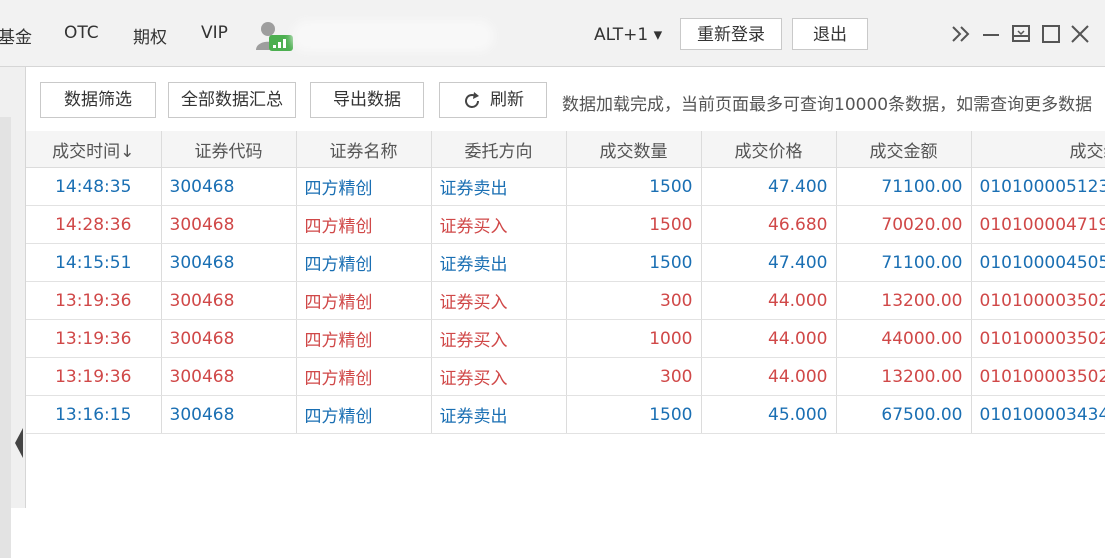 The width and height of the screenshot is (1105, 558). Describe the element at coordinates (393, 36) in the screenshot. I see `account-name-masked` at that location.